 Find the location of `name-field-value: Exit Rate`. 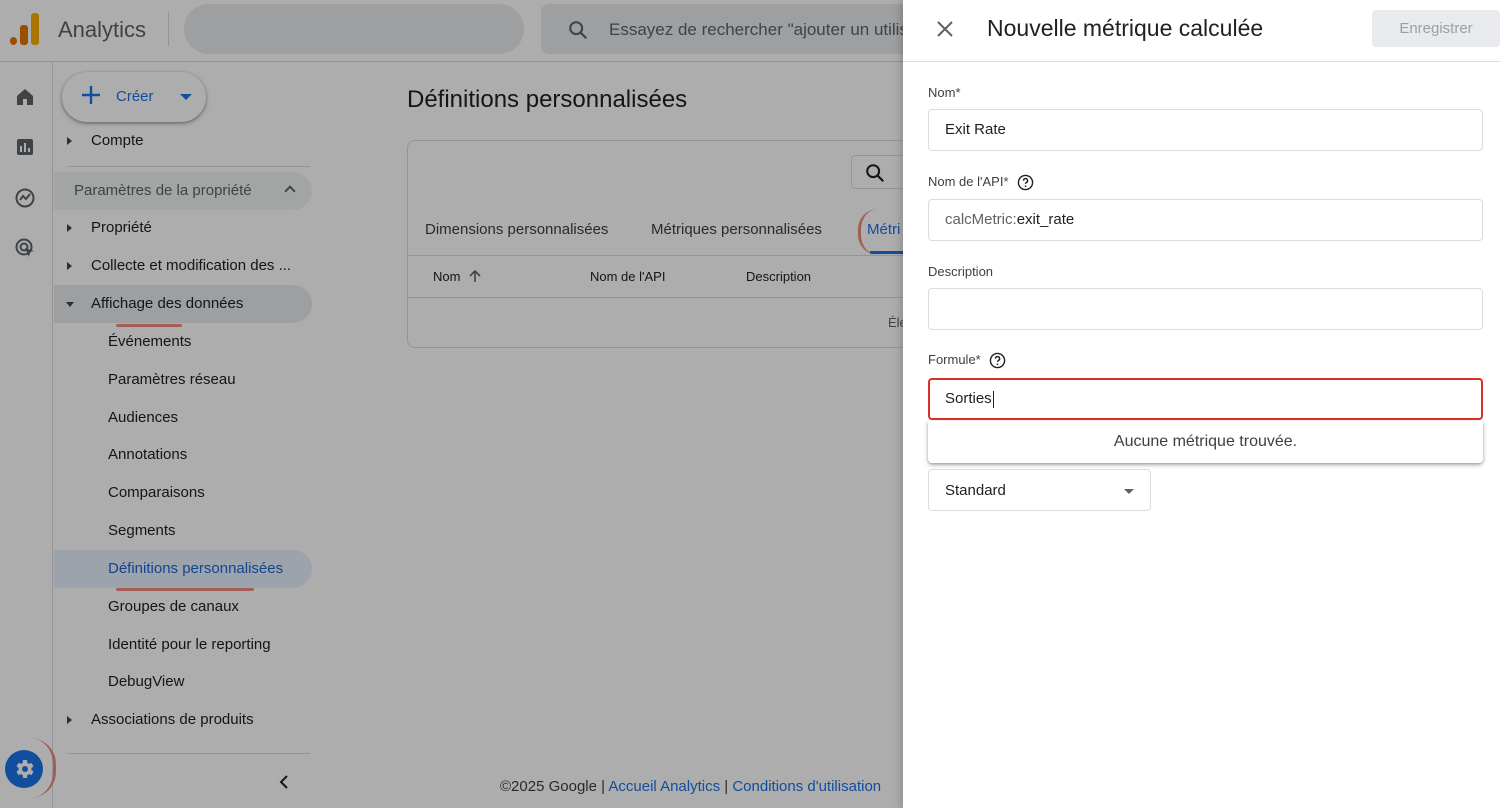

name-field-value: Exit Rate is located at coordinates (975, 129).